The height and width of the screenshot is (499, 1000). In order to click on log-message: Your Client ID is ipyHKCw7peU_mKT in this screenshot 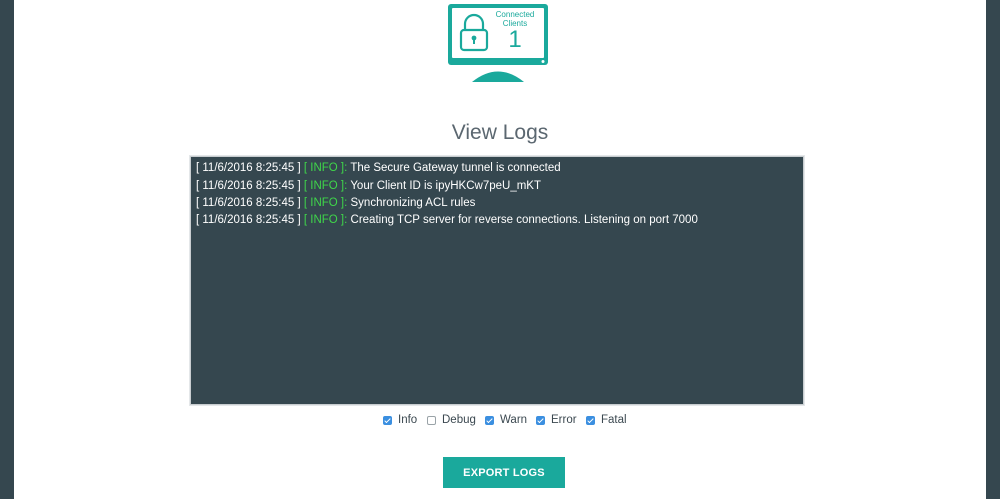, I will do `click(445, 186)`.